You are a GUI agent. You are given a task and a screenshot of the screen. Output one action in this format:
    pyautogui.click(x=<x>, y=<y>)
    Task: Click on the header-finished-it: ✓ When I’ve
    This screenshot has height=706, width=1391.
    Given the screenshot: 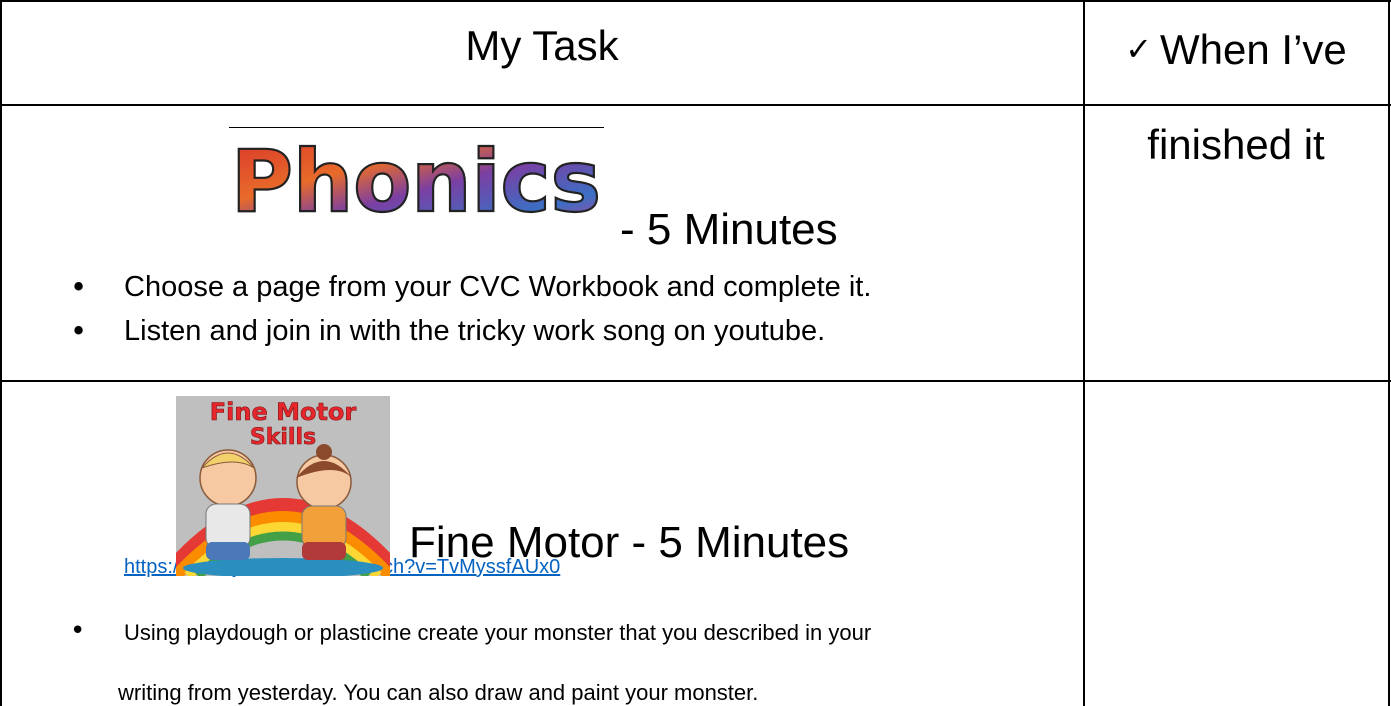 What is the action you would take?
    pyautogui.click(x=1236, y=52)
    